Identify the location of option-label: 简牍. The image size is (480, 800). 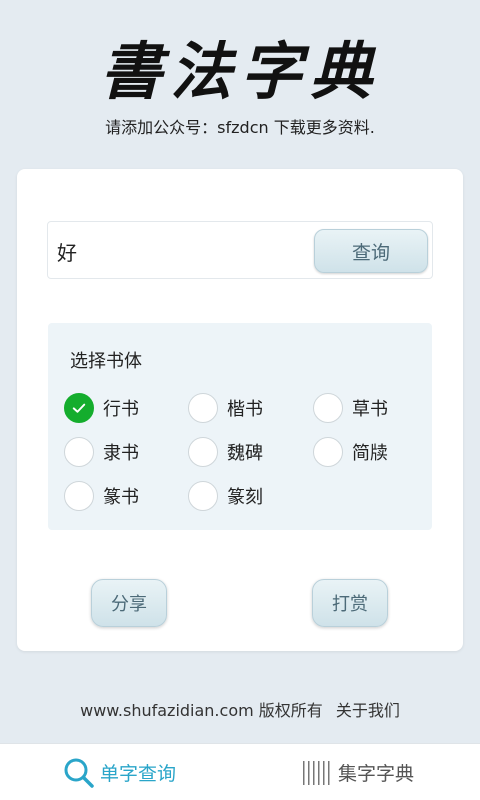
(370, 453).